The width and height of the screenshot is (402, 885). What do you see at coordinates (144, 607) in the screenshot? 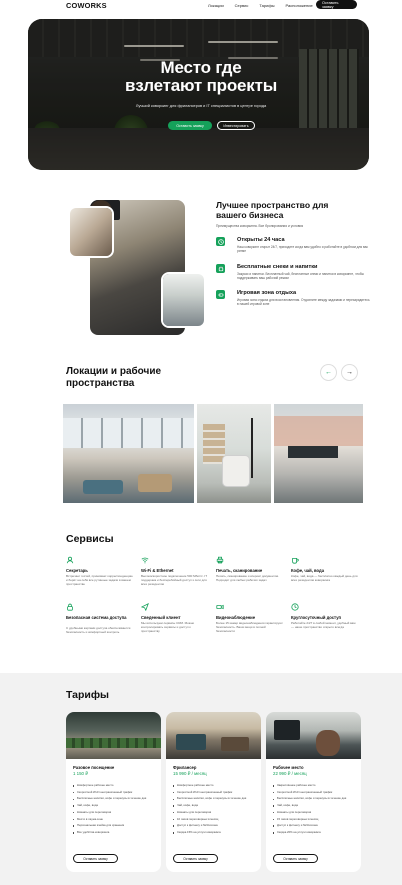
I see `send-icon` at bounding box center [144, 607].